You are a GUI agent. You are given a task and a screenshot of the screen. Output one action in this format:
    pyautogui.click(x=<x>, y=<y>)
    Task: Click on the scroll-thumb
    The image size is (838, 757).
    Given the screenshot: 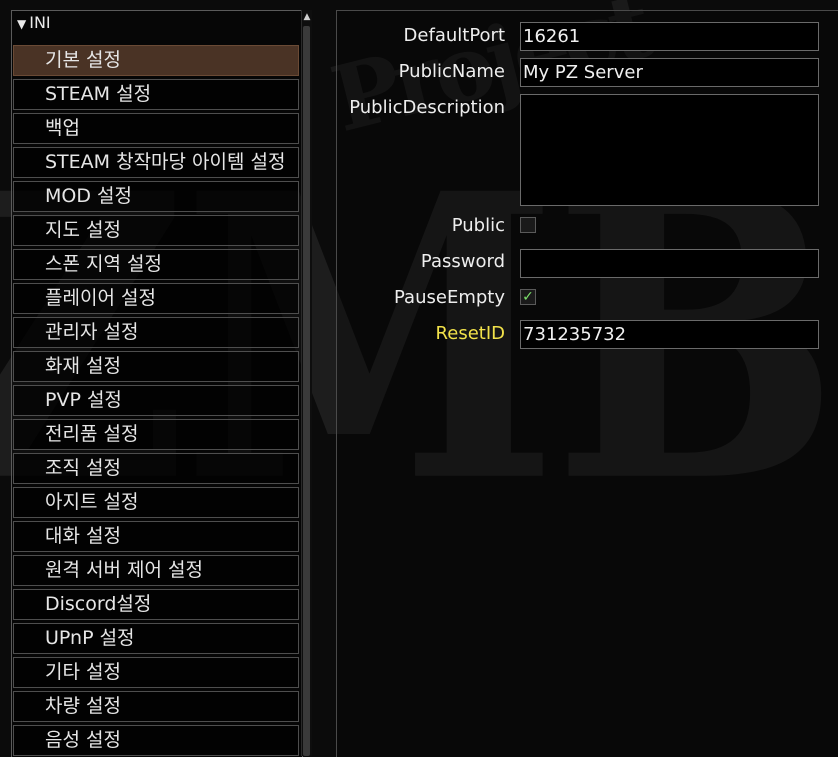 What is the action you would take?
    pyautogui.click(x=306, y=391)
    